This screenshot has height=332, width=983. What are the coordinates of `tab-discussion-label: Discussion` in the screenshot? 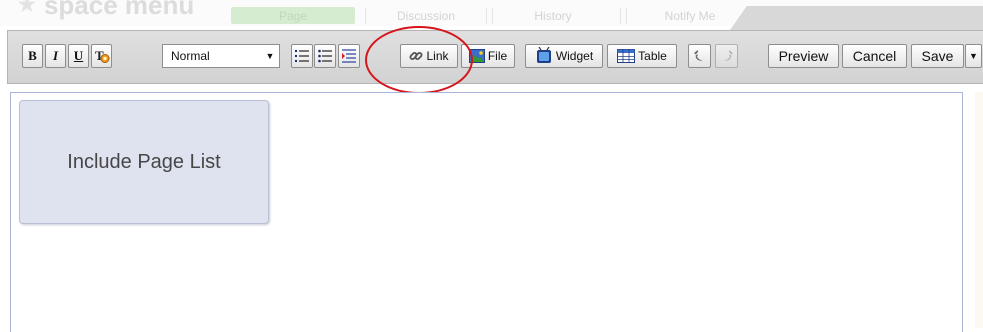 It's located at (426, 15).